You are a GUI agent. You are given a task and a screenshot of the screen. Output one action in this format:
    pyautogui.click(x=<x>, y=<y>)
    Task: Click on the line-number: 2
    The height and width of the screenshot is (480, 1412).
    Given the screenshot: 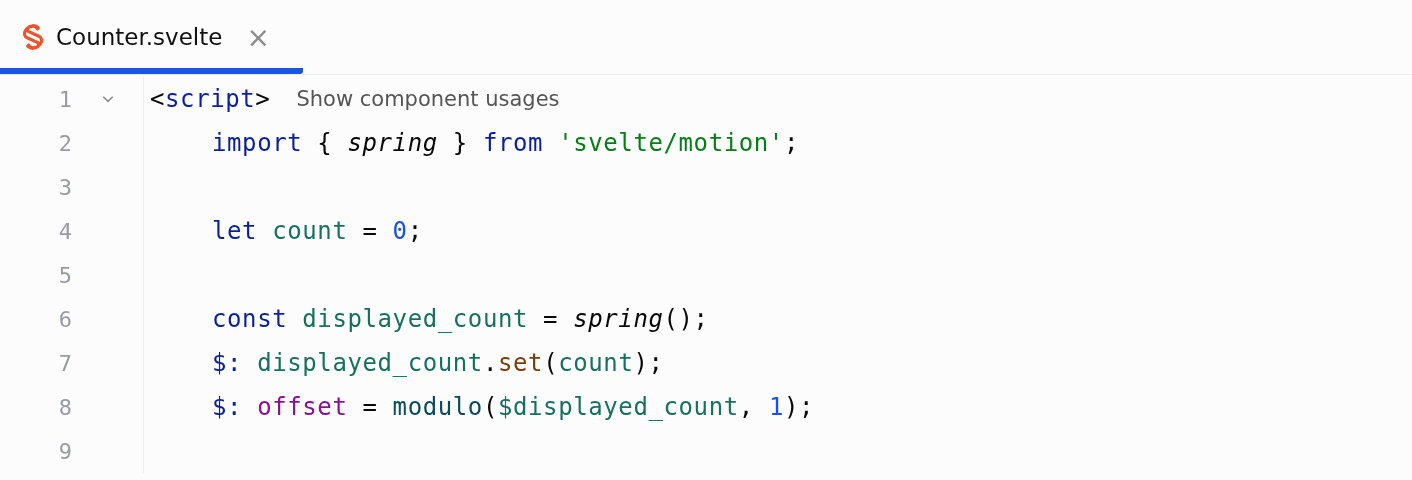 What is the action you would take?
    pyautogui.click(x=64, y=143)
    